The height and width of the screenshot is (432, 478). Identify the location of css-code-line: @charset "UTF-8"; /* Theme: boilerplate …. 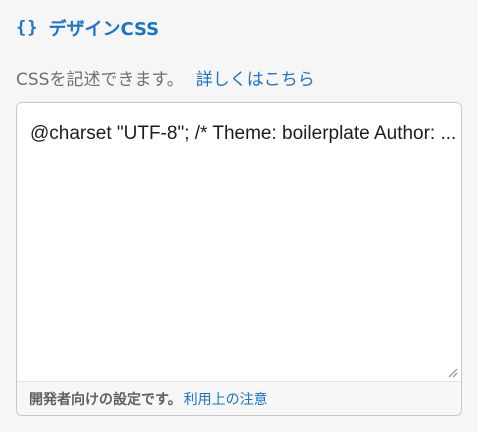
(243, 133).